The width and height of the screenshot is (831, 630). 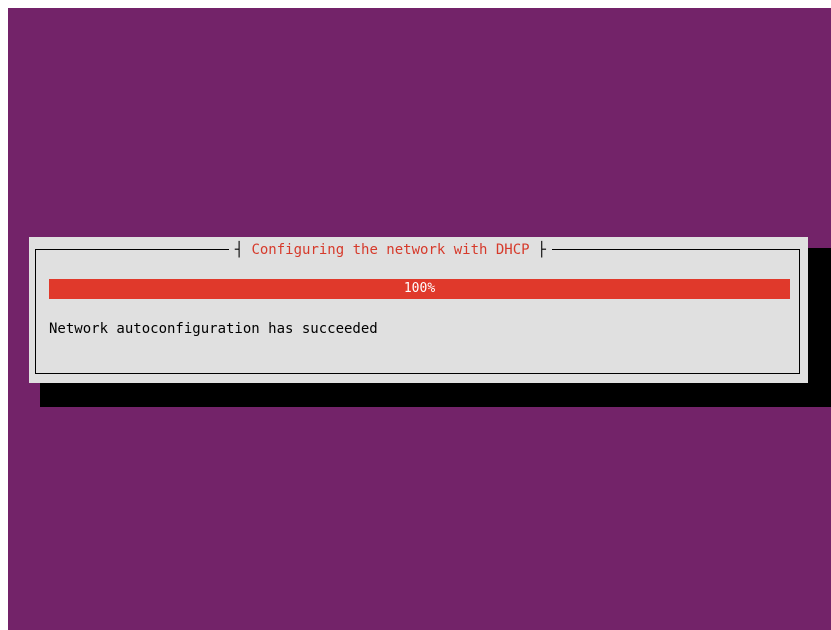 What do you see at coordinates (819, 327) in the screenshot?
I see `dialog-shadow-side` at bounding box center [819, 327].